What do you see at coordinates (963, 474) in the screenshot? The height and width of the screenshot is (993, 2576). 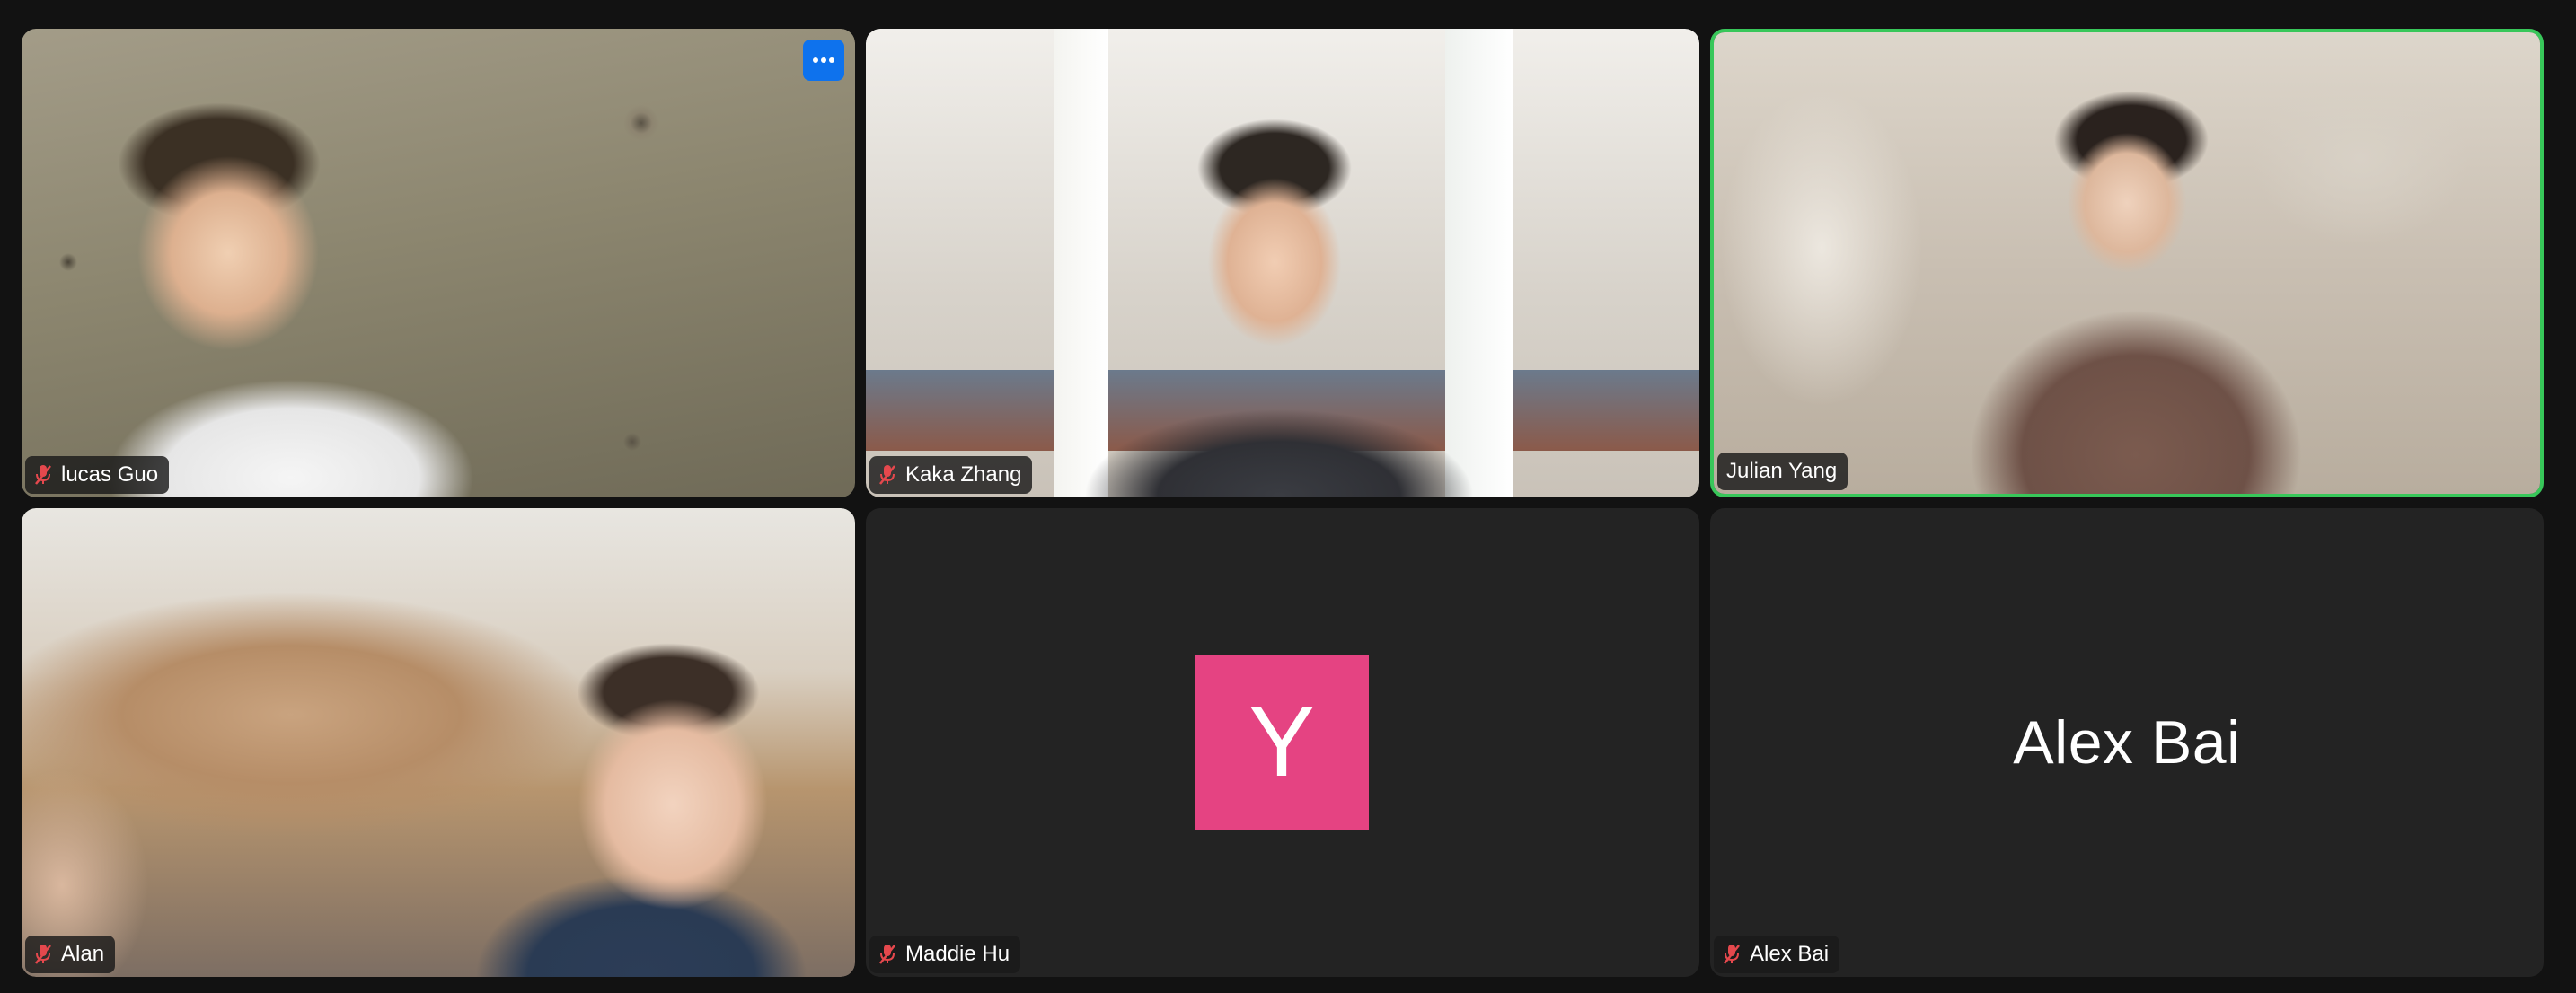 I see `participant-name: Kaka Zhang` at bounding box center [963, 474].